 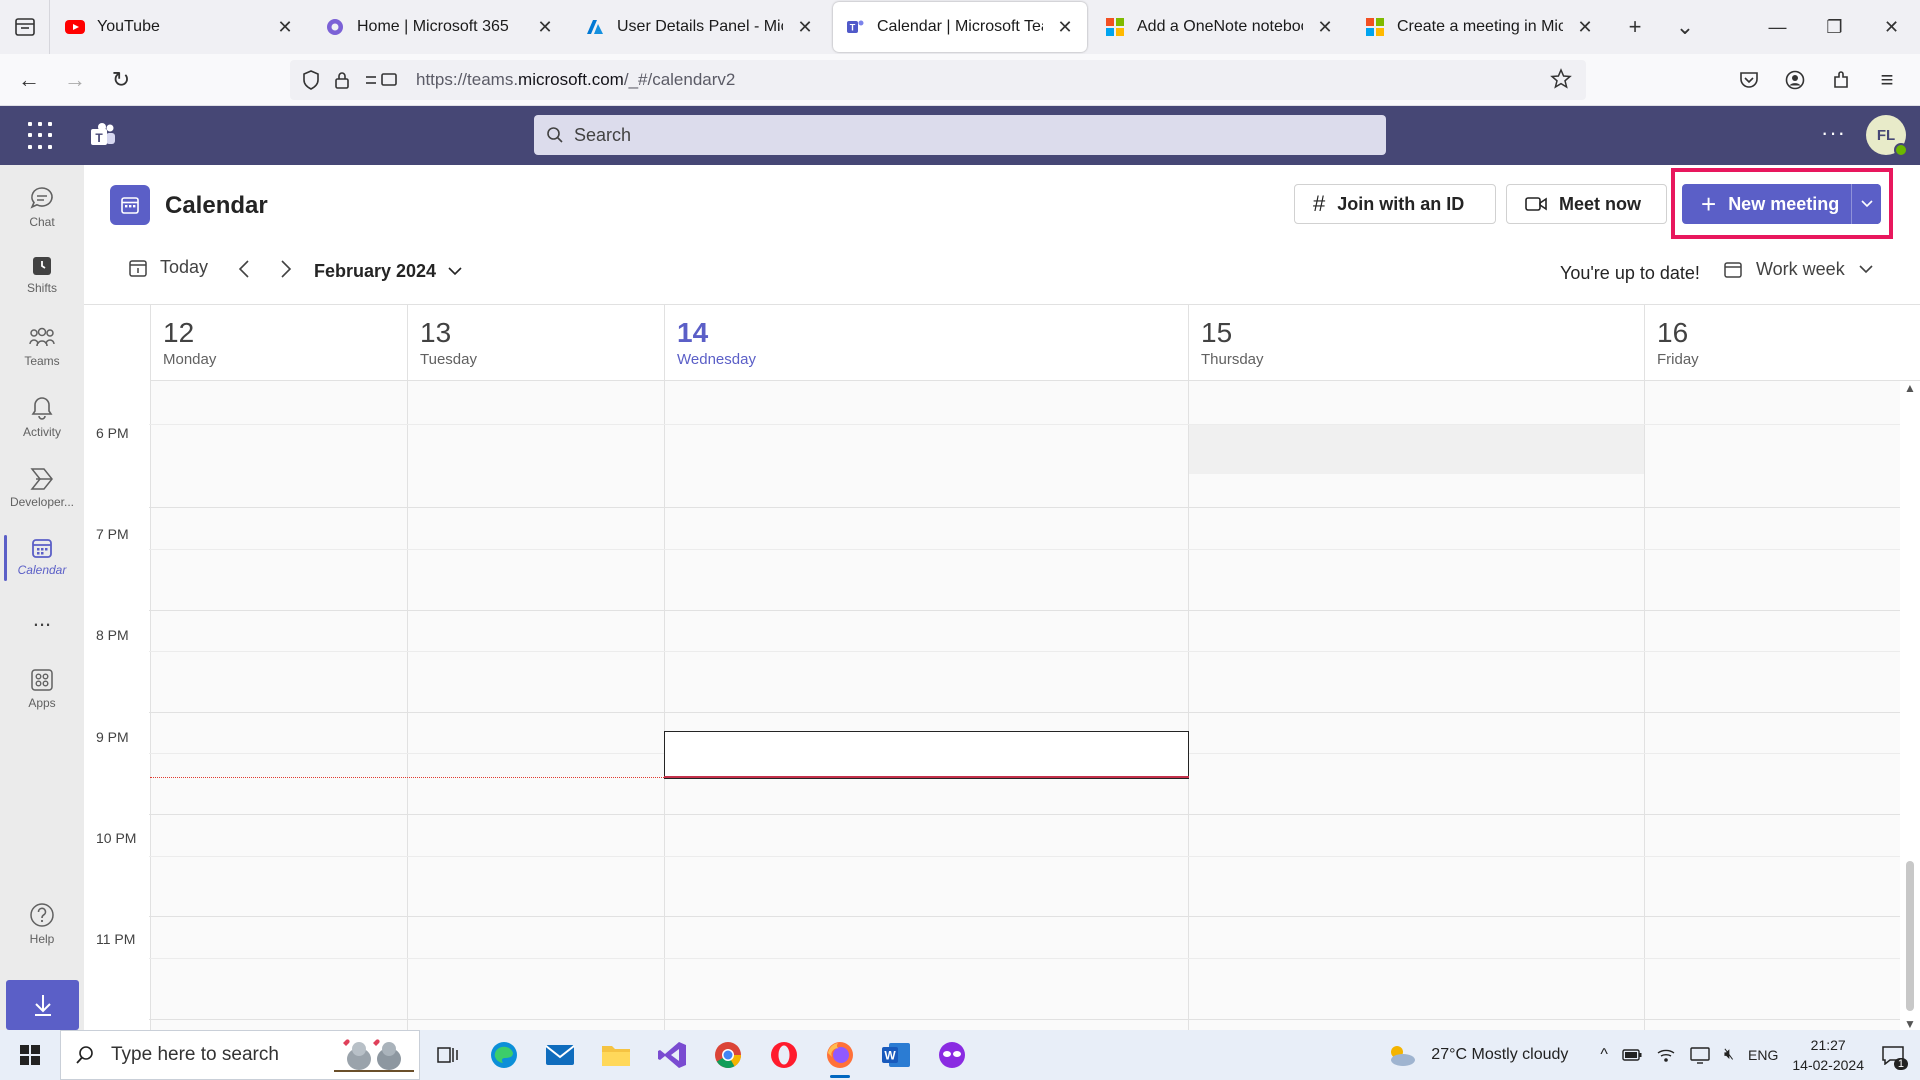 I want to click on notifications-icon: 1, so click(x=1893, y=1055).